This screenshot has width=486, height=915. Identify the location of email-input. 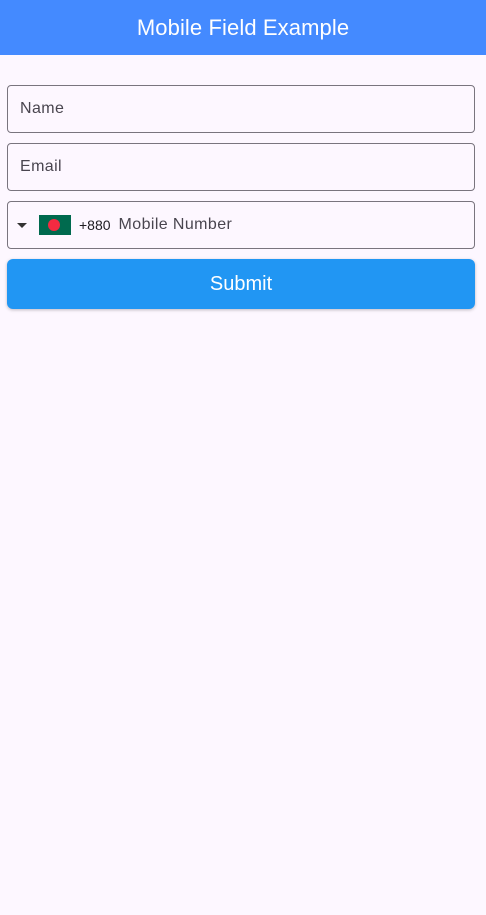
(241, 167).